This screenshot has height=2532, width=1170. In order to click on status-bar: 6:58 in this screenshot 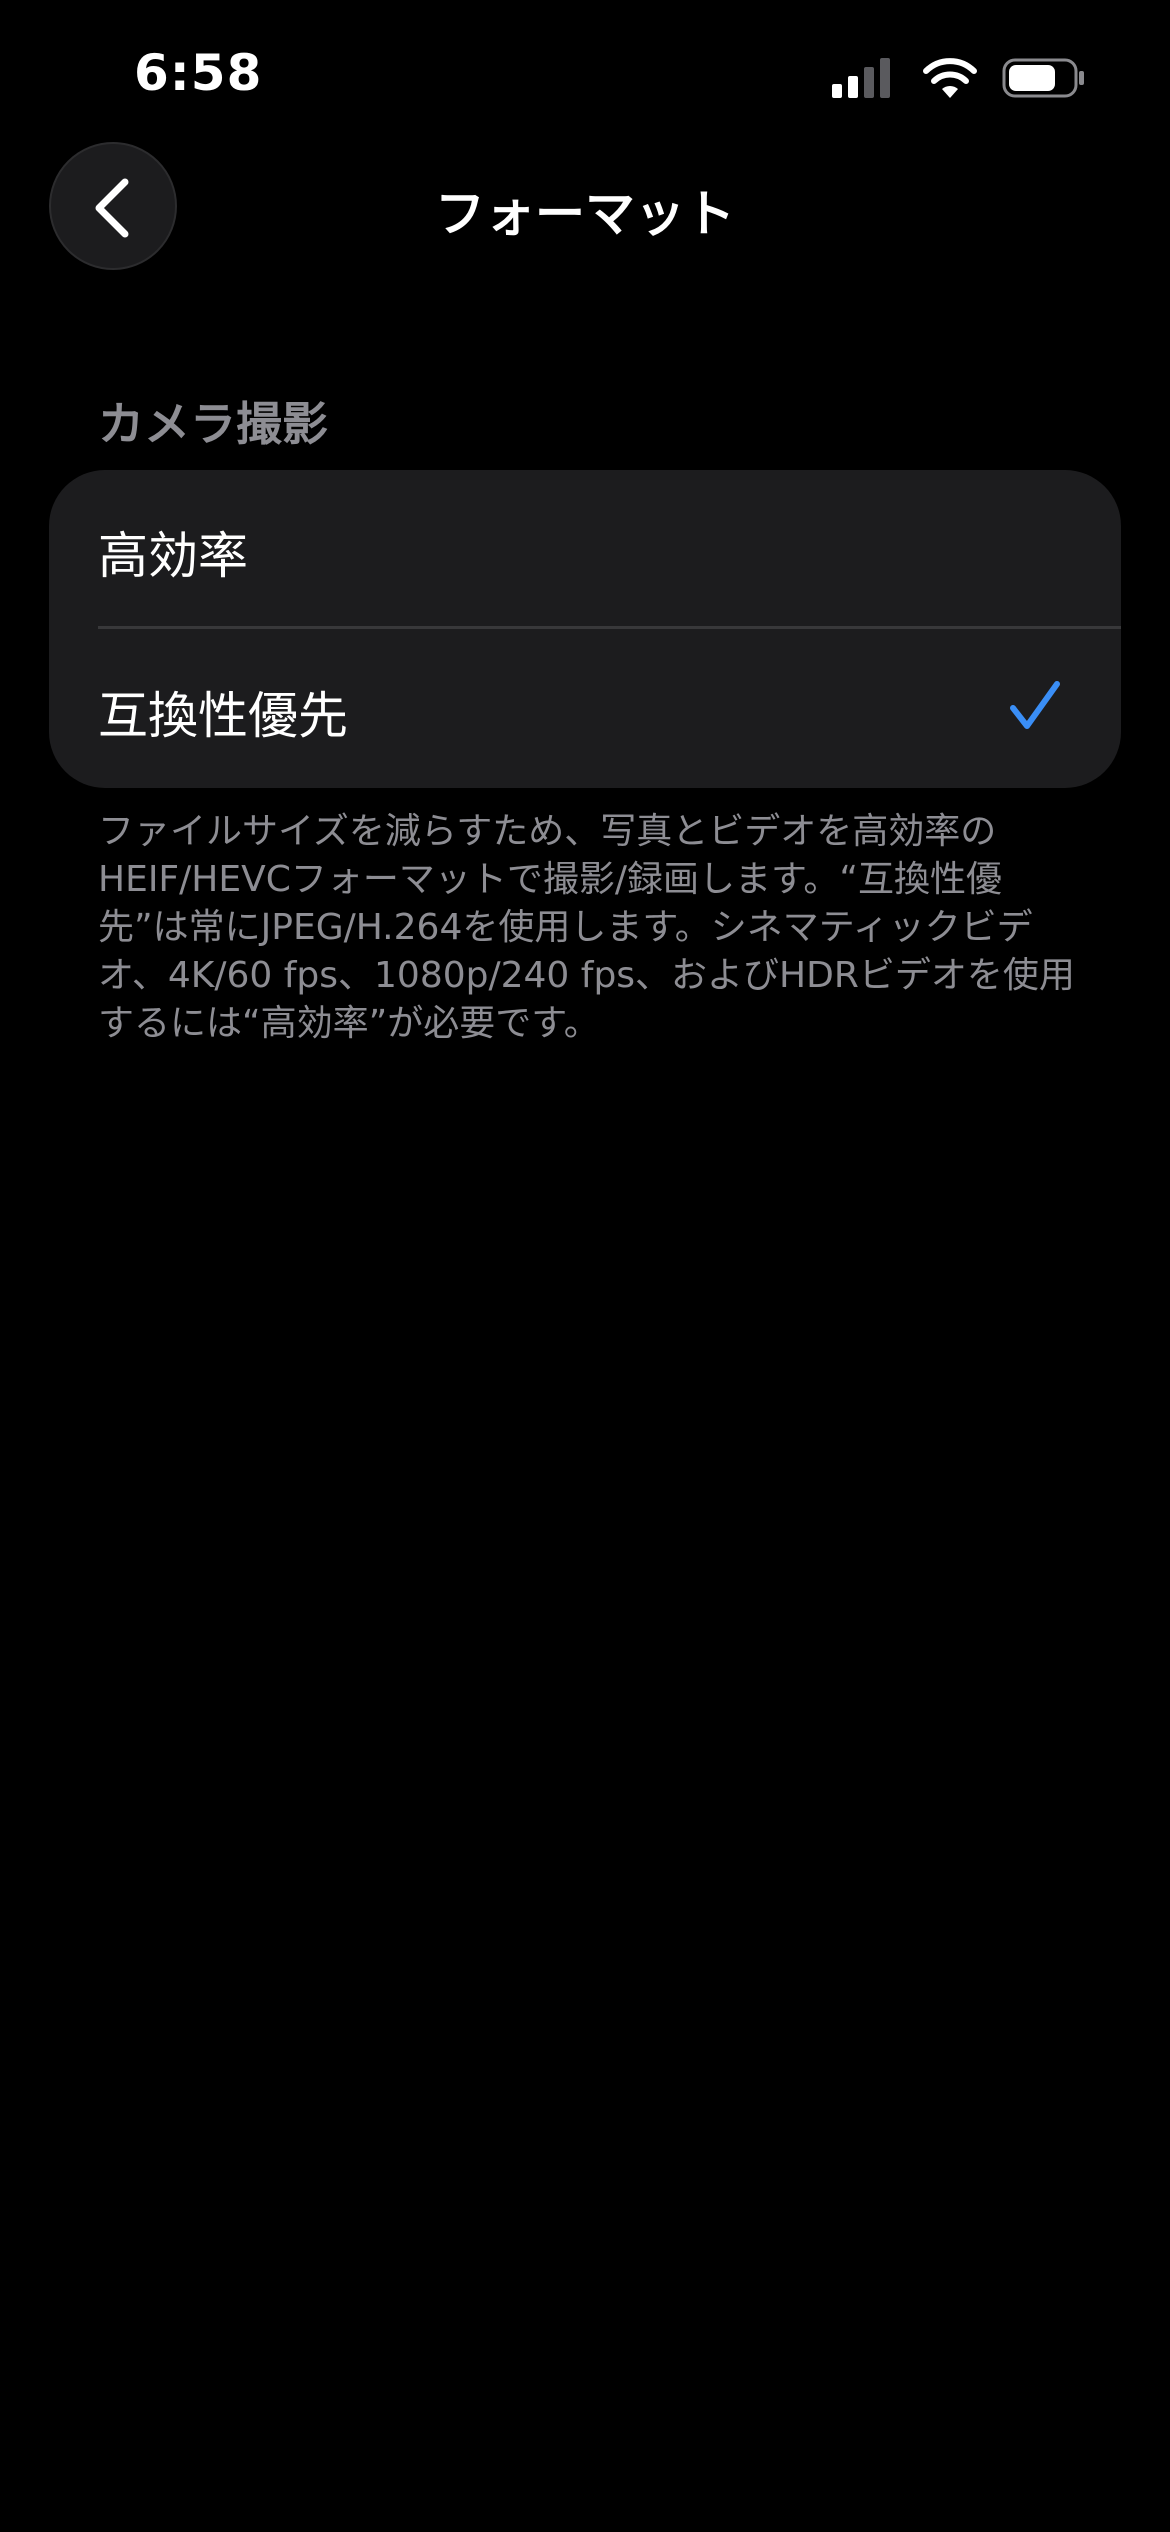, I will do `click(585, 70)`.